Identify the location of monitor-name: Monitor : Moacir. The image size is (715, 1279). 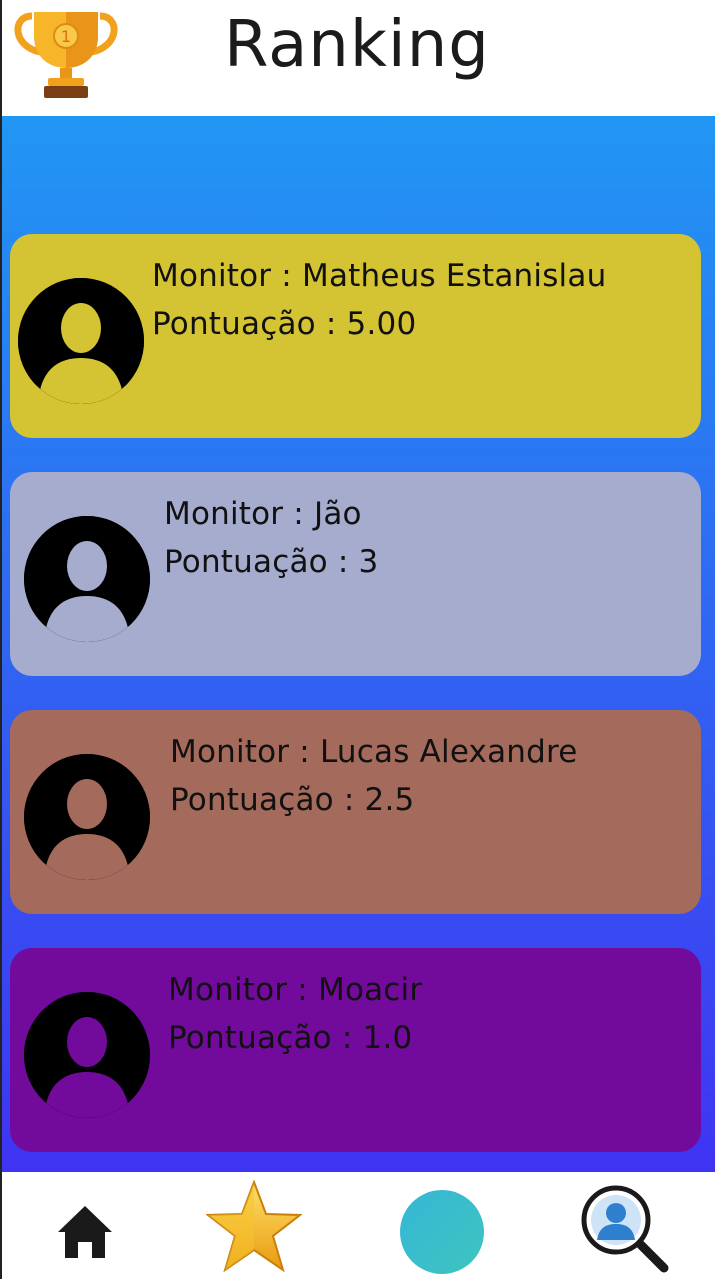
(295, 990).